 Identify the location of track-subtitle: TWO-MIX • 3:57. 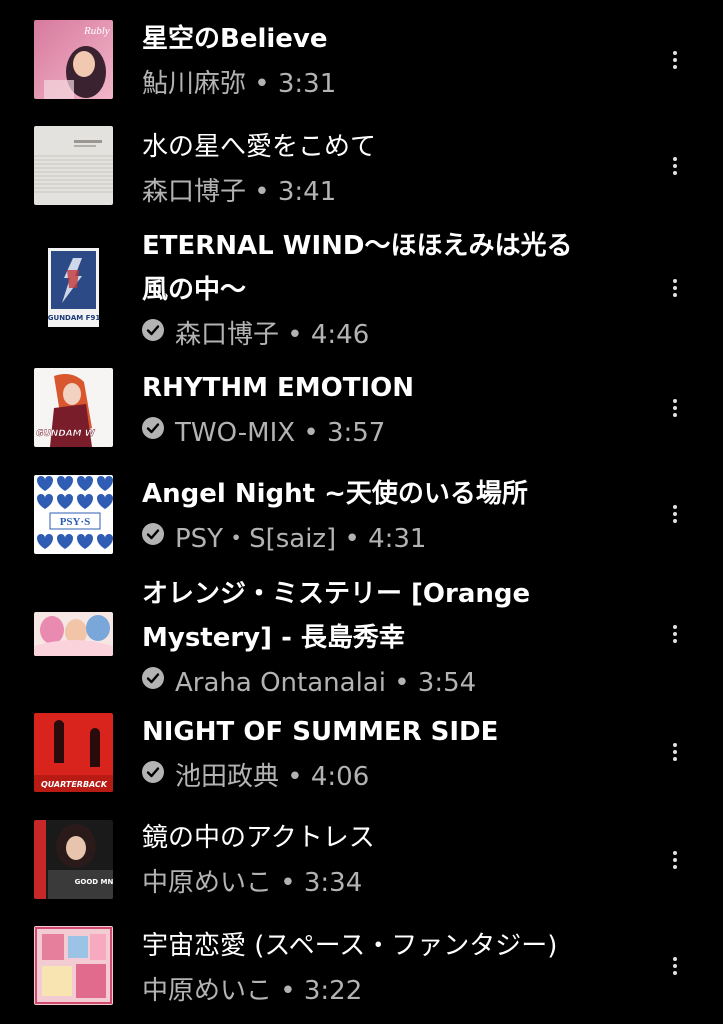
(392, 433).